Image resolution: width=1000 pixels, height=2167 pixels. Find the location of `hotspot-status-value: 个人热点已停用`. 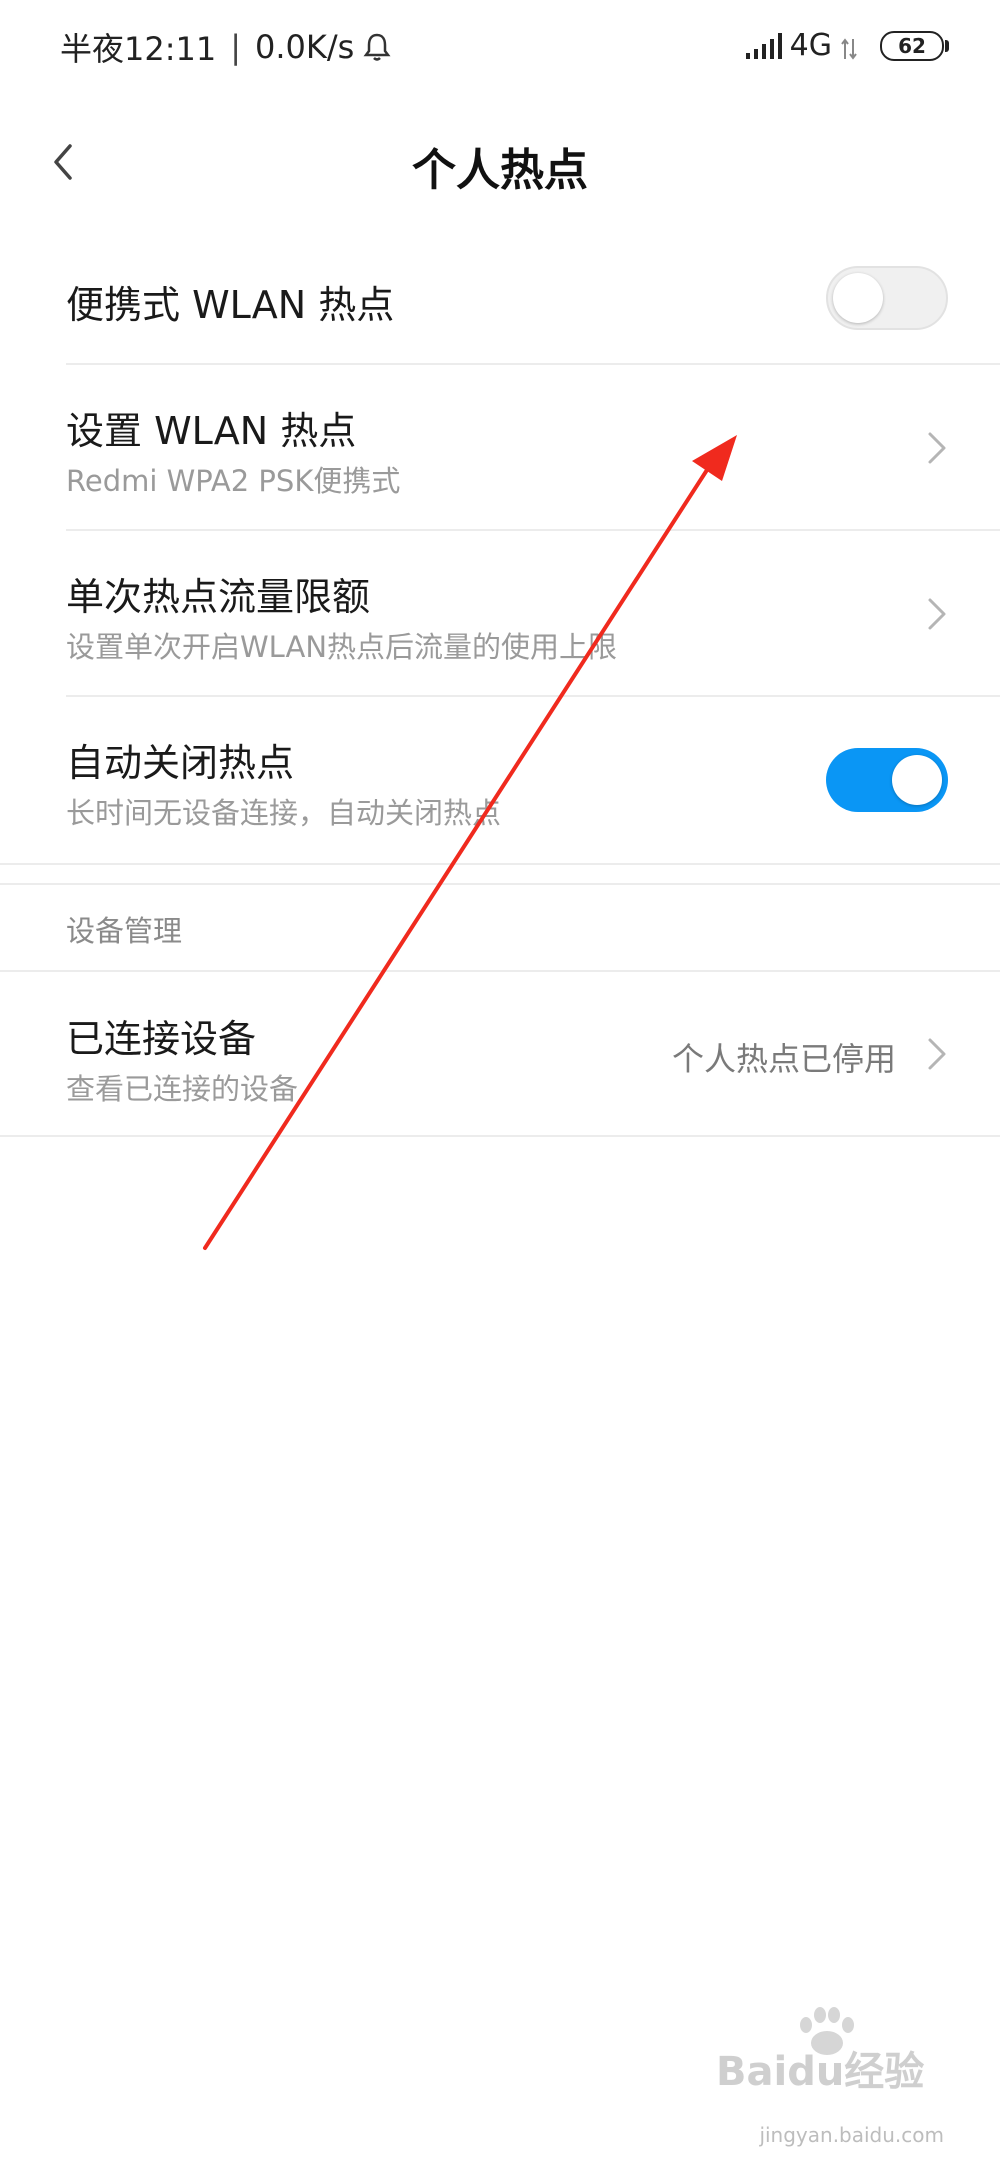

hotspot-status-value: 个人热点已停用 is located at coordinates (783, 1059).